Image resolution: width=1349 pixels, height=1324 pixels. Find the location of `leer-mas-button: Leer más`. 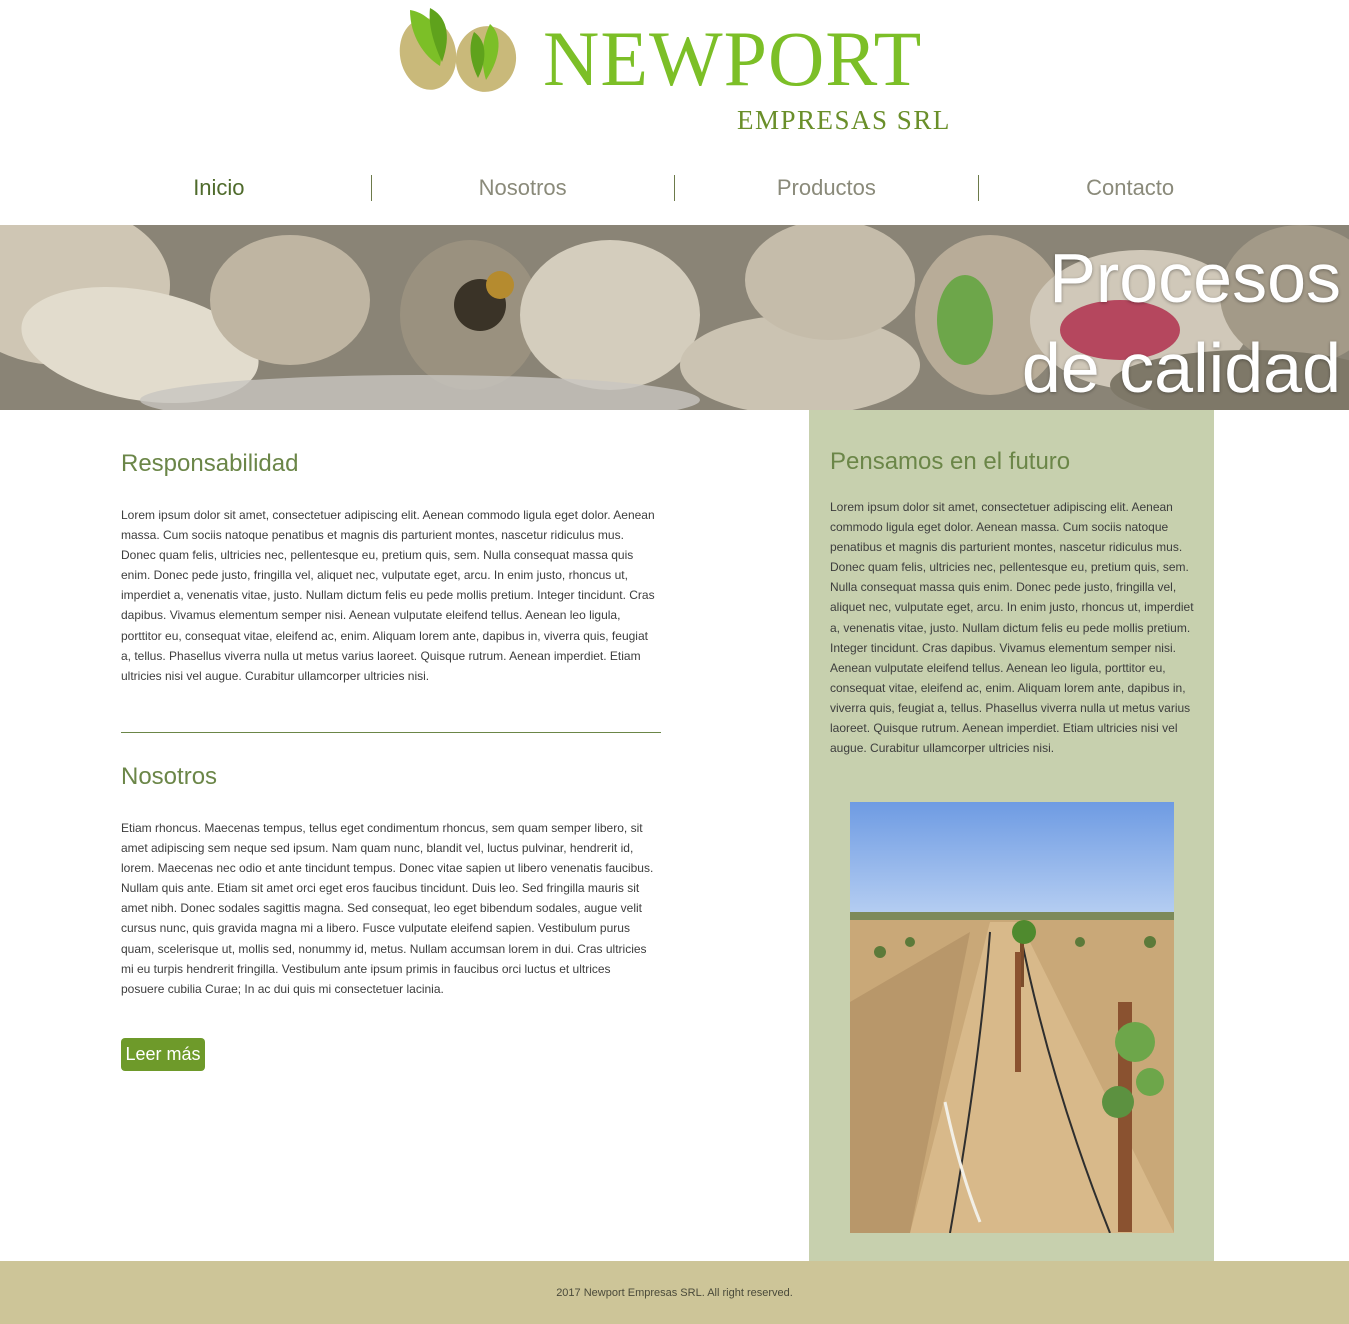

leer-mas-button: Leer más is located at coordinates (163, 1054).